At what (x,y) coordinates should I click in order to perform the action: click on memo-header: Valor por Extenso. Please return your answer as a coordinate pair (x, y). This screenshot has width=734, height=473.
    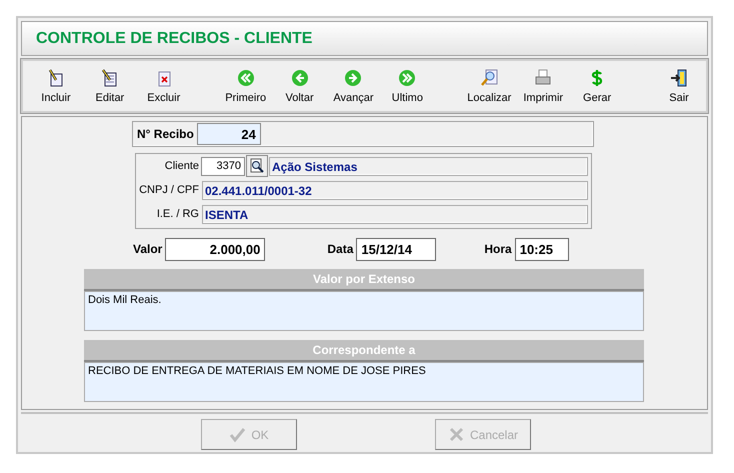
    Looking at the image, I should click on (364, 280).